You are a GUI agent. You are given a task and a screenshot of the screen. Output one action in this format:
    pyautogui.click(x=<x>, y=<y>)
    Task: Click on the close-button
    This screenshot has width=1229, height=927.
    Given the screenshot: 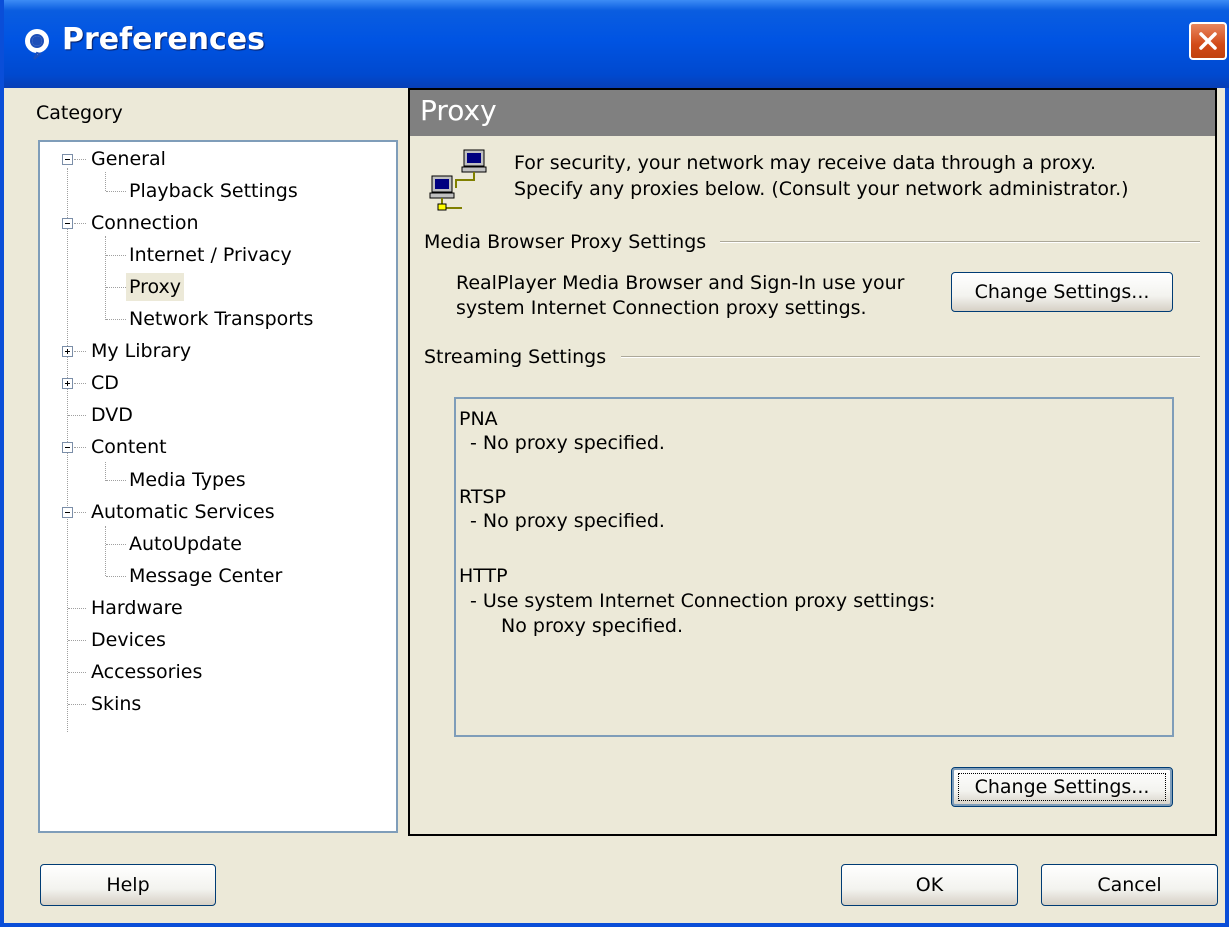 What is the action you would take?
    pyautogui.click(x=1208, y=41)
    